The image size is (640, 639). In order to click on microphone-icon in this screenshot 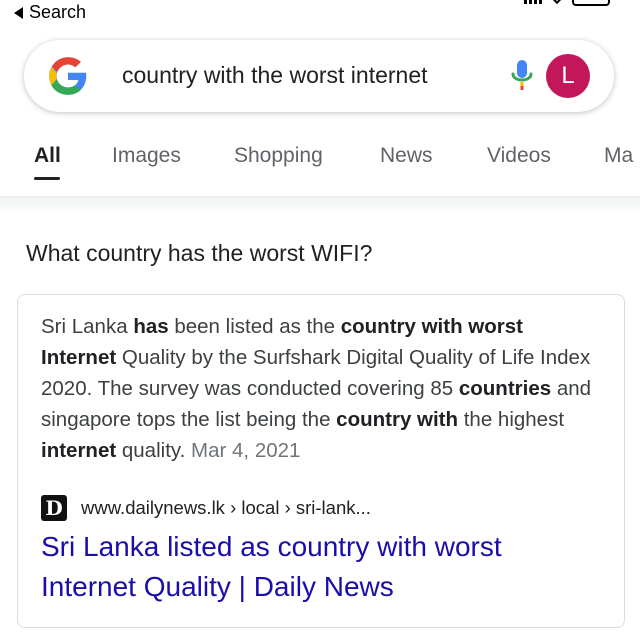, I will do `click(522, 76)`.